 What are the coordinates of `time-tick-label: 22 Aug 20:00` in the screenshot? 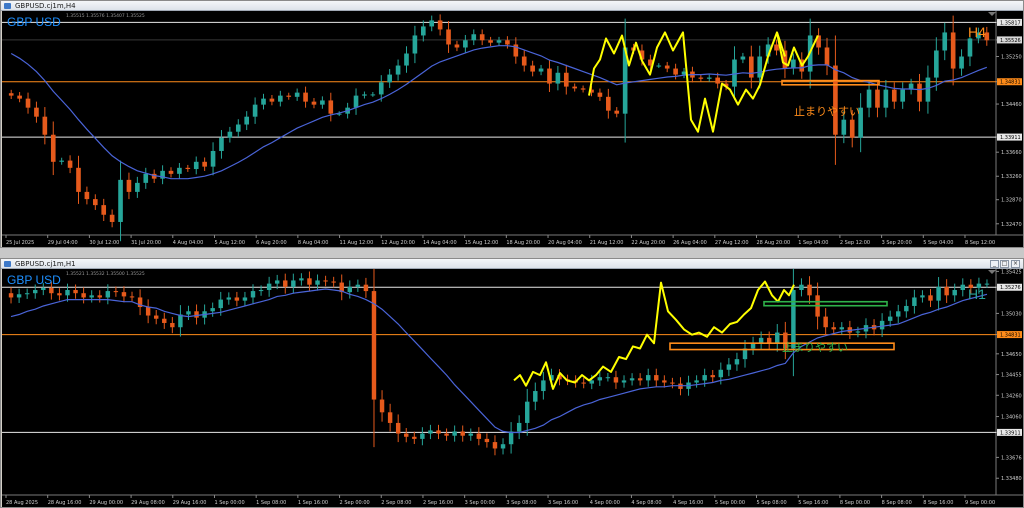 It's located at (648, 243).